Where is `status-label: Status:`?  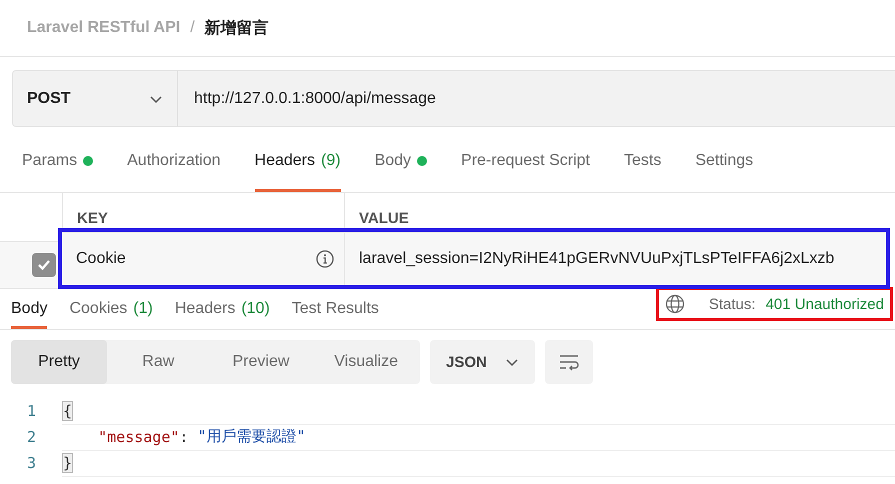
status-label: Status: is located at coordinates (732, 304).